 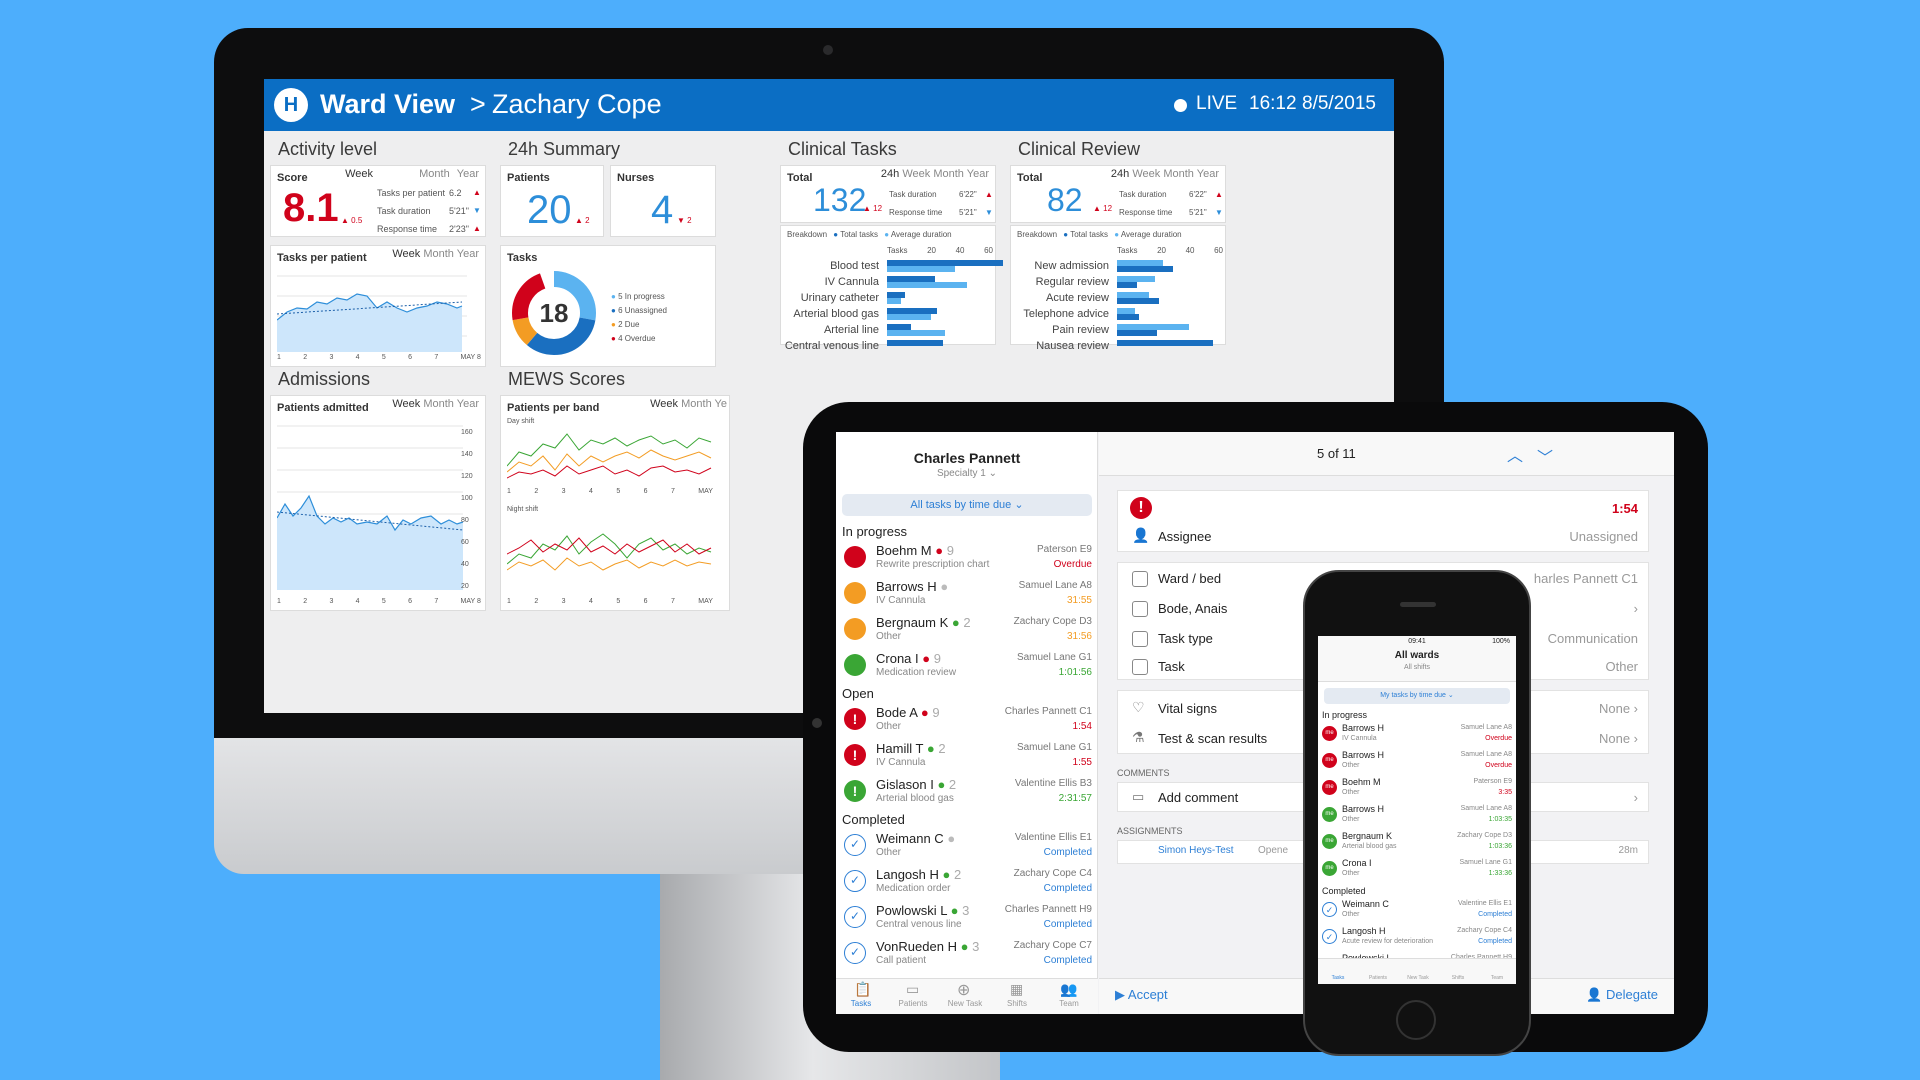 I want to click on card-label: Patients, so click(x=528, y=178).